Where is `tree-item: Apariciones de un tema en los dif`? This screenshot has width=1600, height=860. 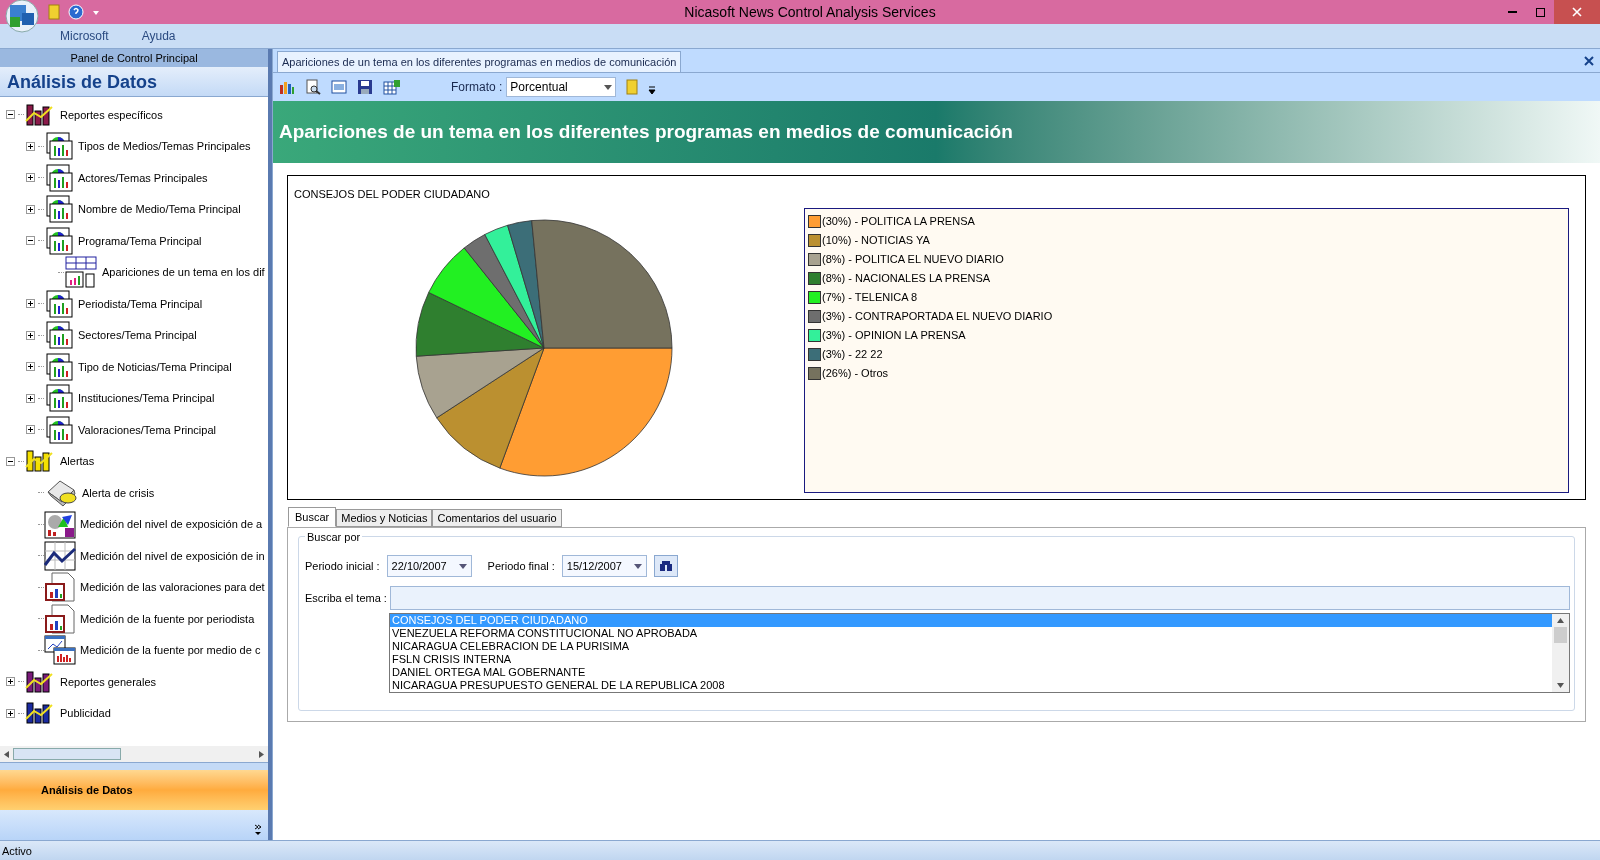
tree-item: Apariciones de un tema en los dif is located at coordinates (183, 272).